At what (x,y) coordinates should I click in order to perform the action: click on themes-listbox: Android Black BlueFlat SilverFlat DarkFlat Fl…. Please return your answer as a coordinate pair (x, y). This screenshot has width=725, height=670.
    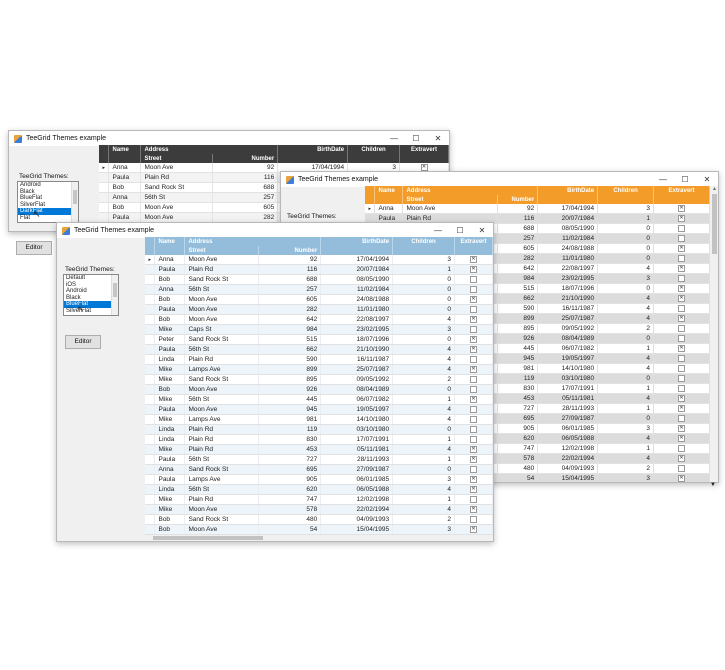
    Looking at the image, I should click on (48, 202).